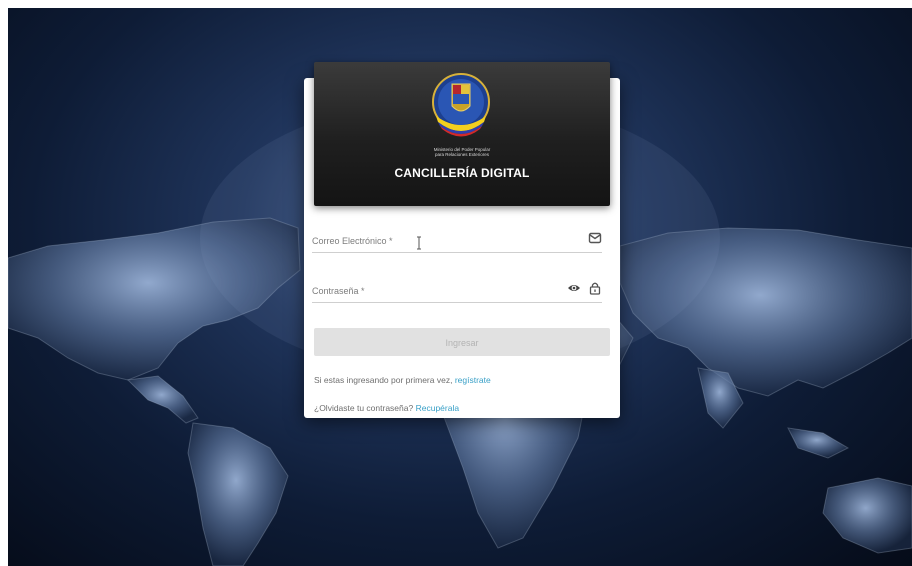 Image resolution: width=912 pixels, height=566 pixels. Describe the element at coordinates (462, 173) in the screenshot. I see `app-title: CANCILLERÍA DIGITAL` at that location.